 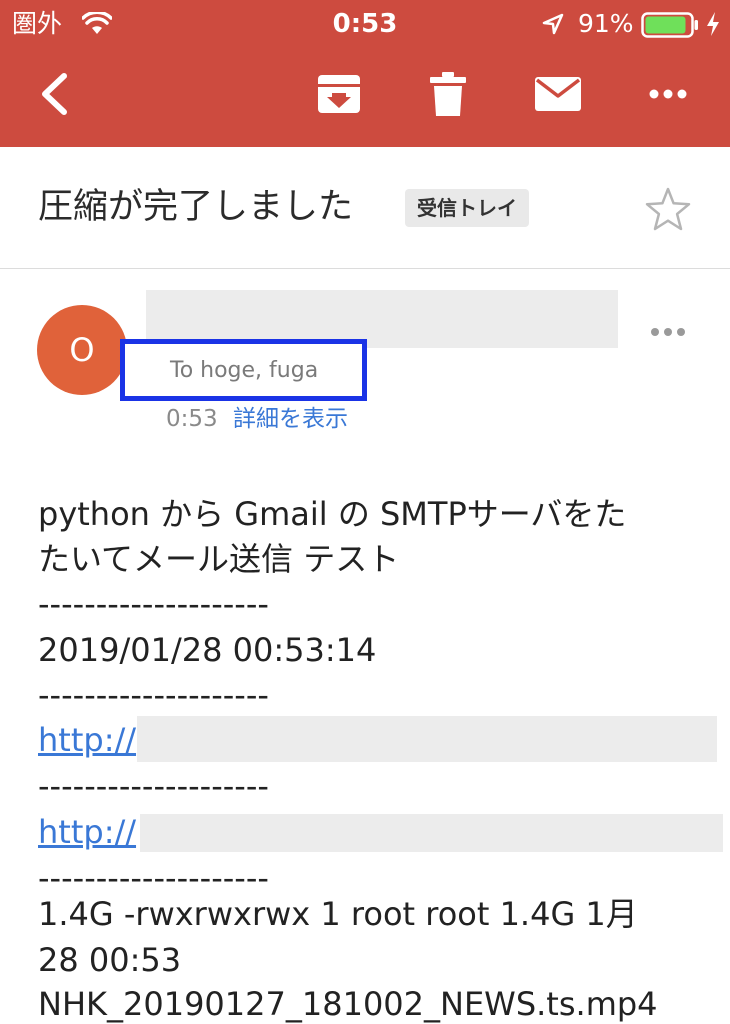 I want to click on mail-icon, so click(x=558, y=94).